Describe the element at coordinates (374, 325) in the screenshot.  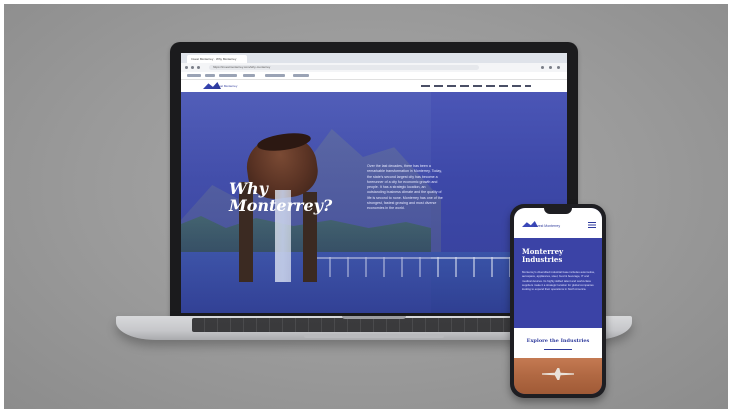
I see `keyboard` at that location.